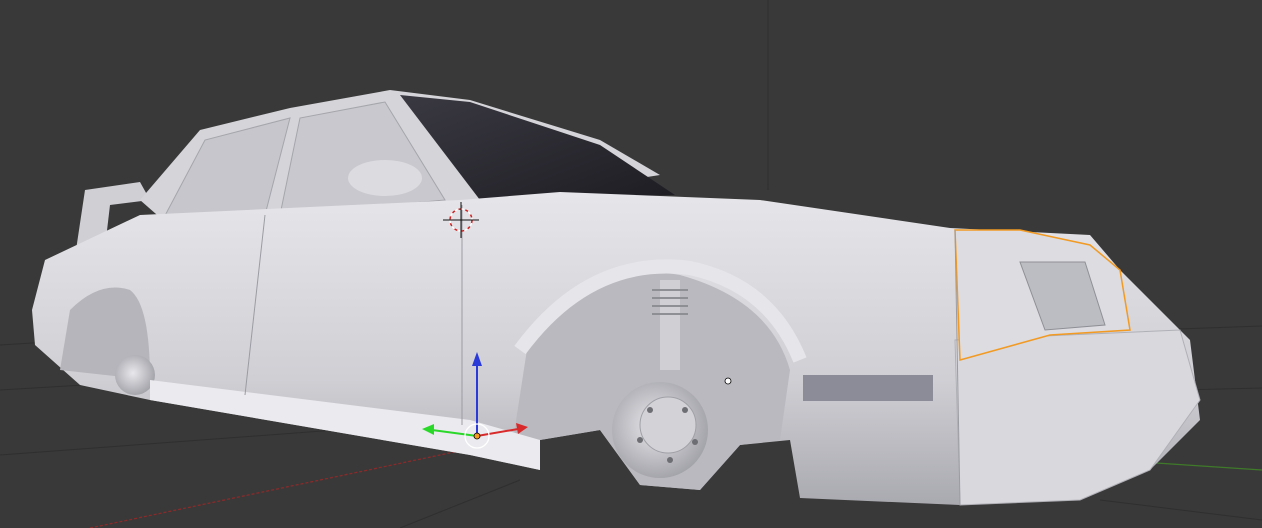 This screenshot has height=528, width=1262. I want to click on suspension-strut, so click(670, 325).